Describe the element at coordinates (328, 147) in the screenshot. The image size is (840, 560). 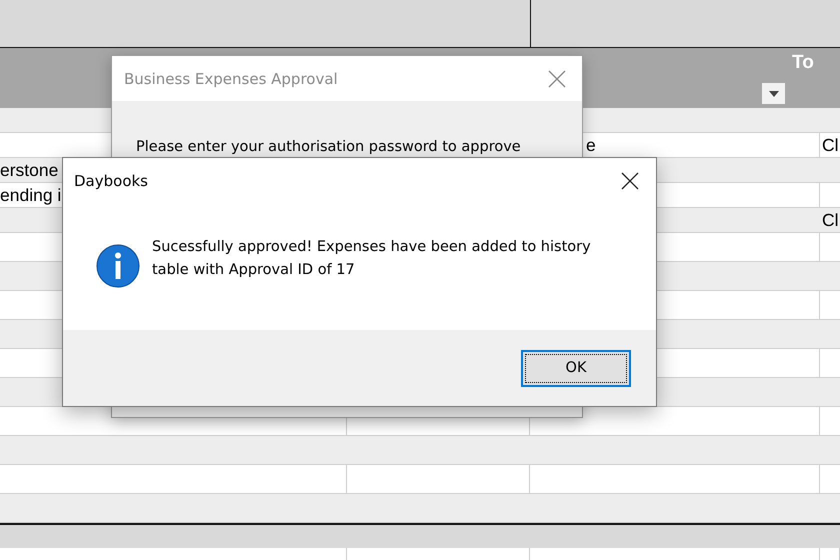
I see `dialog-message: Please enter your authorisation password to approve` at that location.